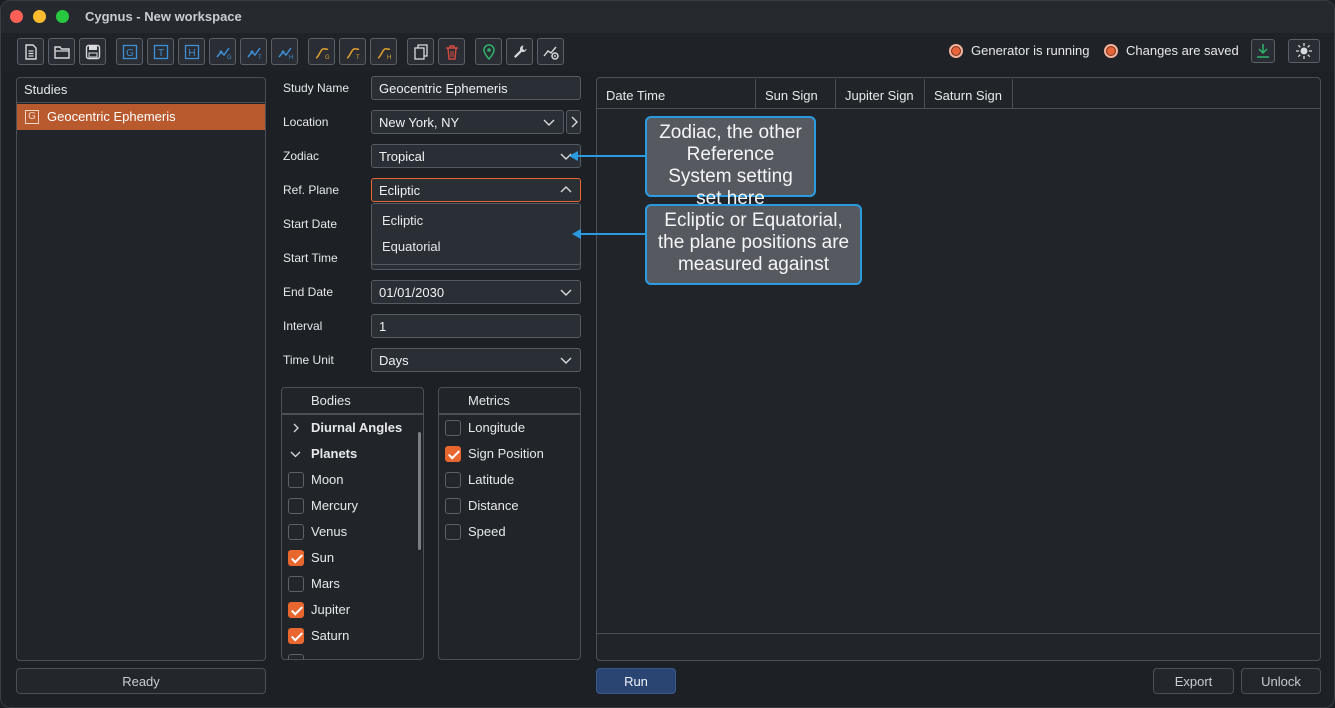  Describe the element at coordinates (476, 360) in the screenshot. I see `time-unit-select: Days` at that location.